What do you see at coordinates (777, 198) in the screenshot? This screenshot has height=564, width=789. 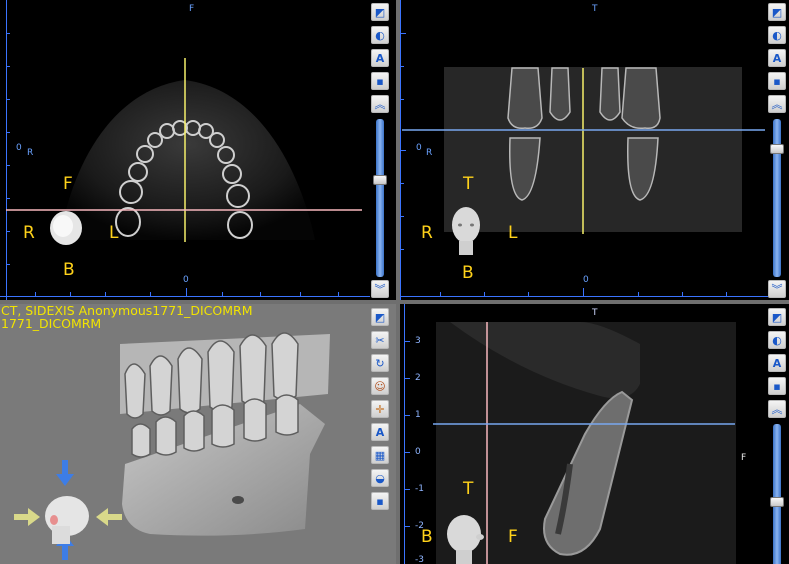 I see `coronal-slice-slider` at bounding box center [777, 198].